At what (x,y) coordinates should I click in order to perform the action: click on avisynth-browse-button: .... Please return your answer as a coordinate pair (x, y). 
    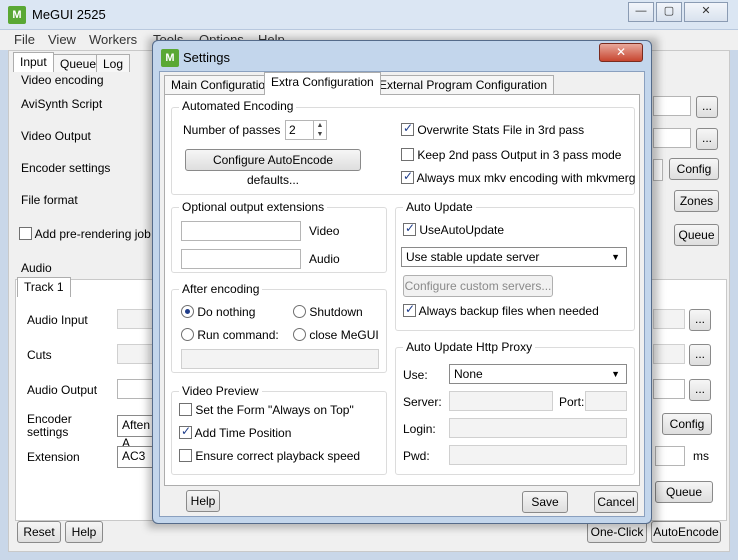
    Looking at the image, I should click on (707, 107).